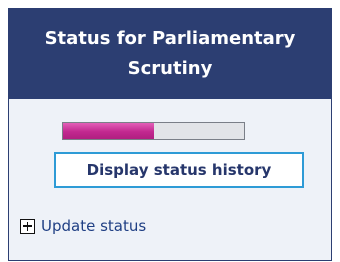 The width and height of the screenshot is (340, 262). I want to click on progress-bar-fill, so click(108, 131).